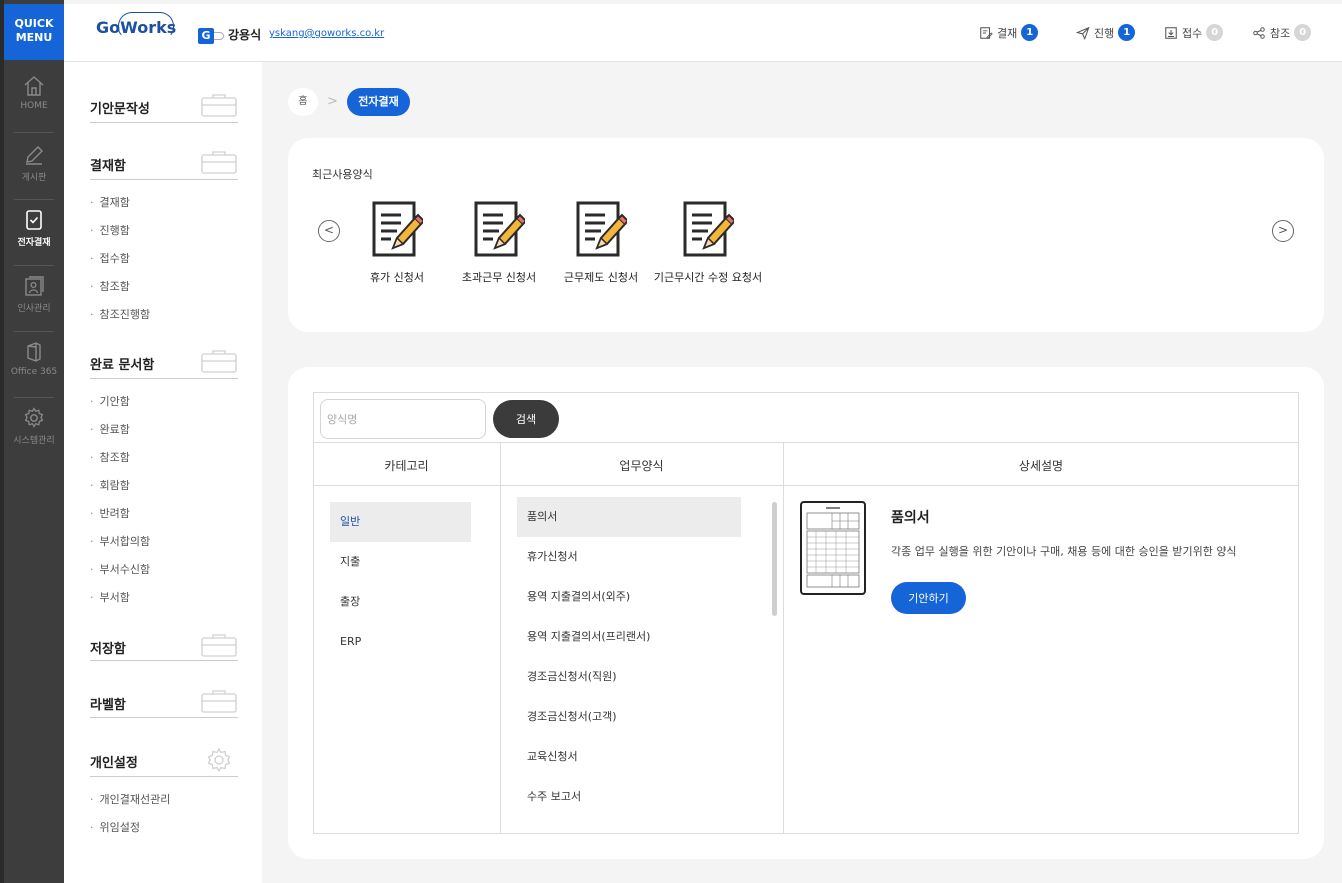  I want to click on search-button: 검색, so click(526, 419).